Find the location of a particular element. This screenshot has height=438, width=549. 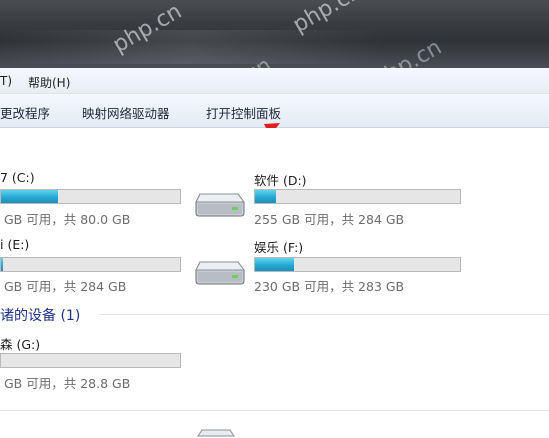

map-network-drive-button: 映射网络驱动器 is located at coordinates (126, 112).